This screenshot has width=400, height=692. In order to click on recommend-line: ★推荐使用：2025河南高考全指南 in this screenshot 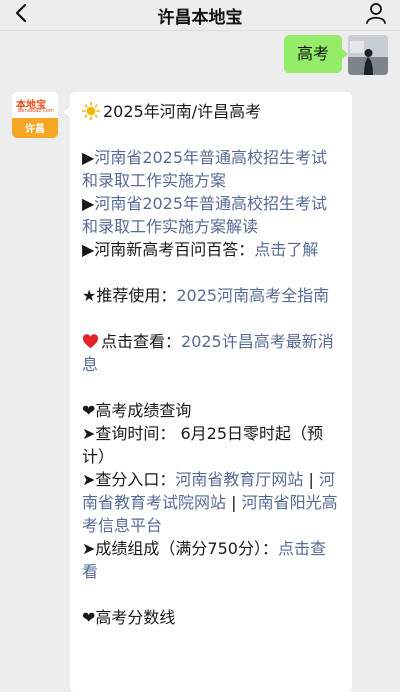, I will do `click(211, 295)`.